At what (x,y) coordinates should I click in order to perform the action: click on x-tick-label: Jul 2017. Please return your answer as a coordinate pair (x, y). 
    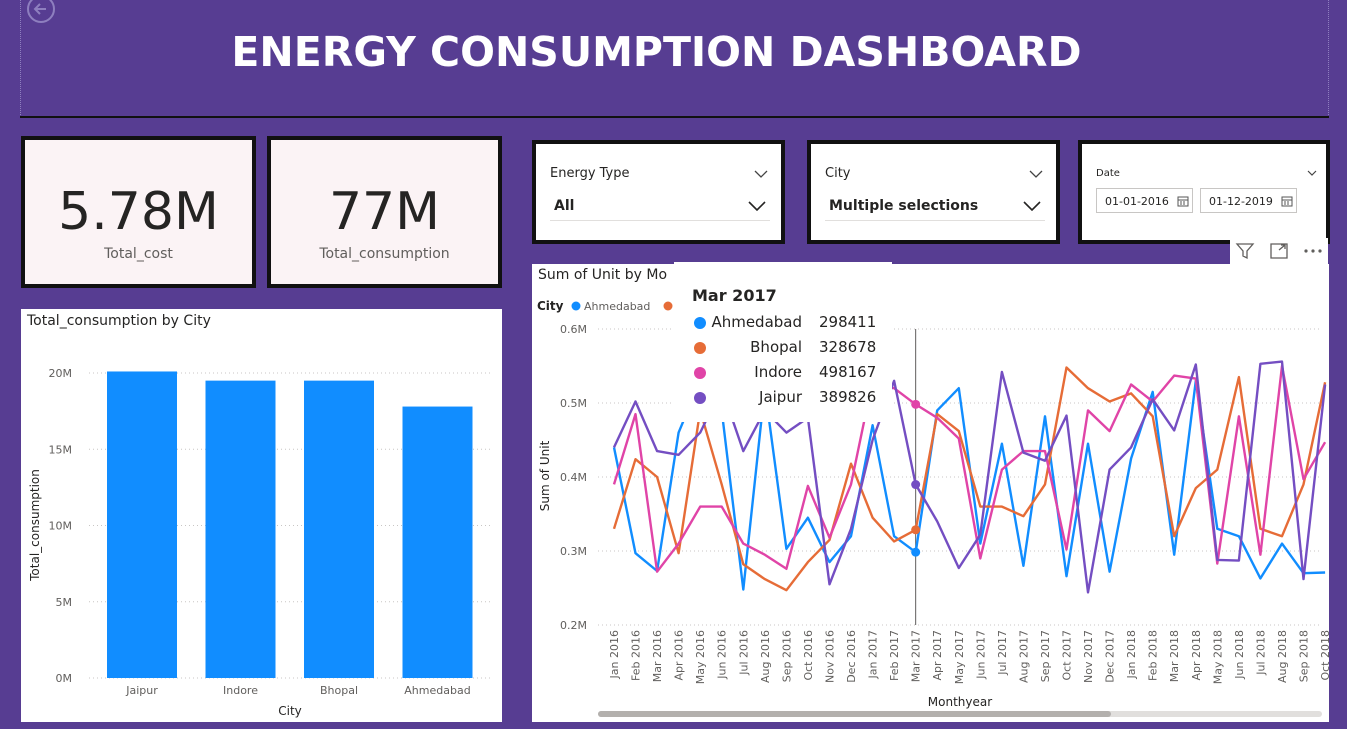
    Looking at the image, I should click on (1002, 653).